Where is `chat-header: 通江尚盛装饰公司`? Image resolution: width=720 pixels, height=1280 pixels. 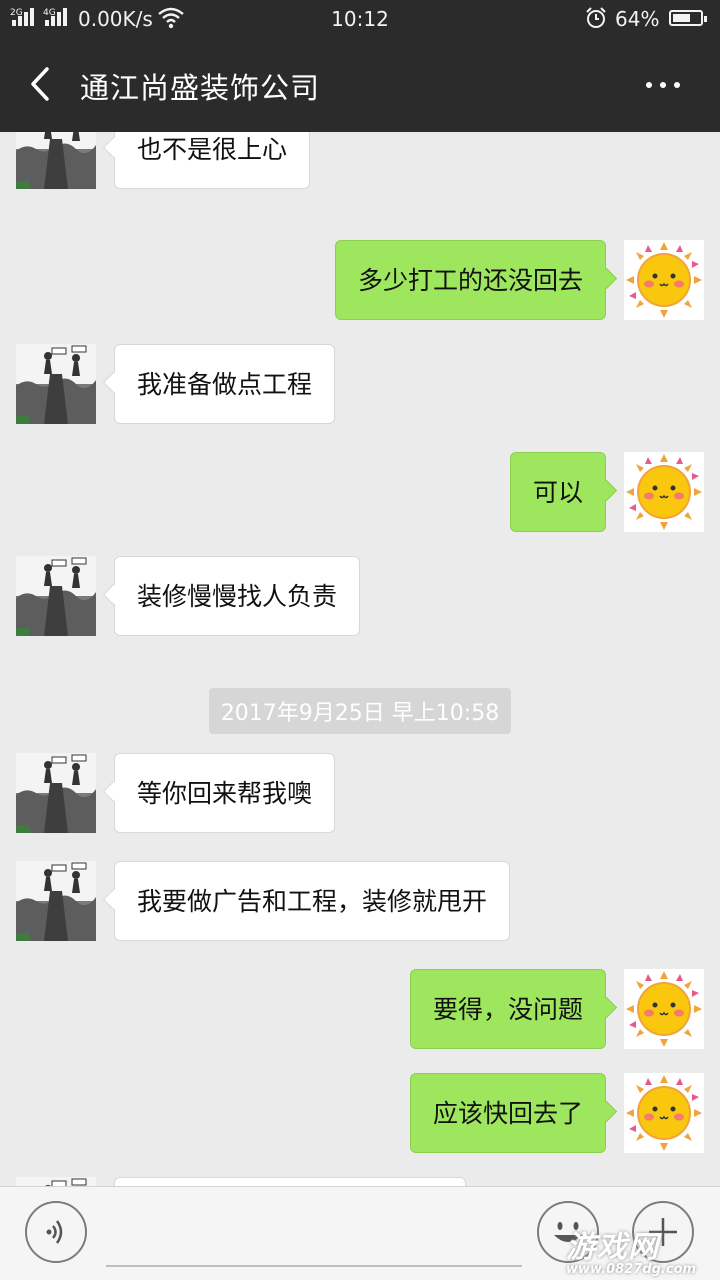
chat-header: 通江尚盛装饰公司 is located at coordinates (360, 85).